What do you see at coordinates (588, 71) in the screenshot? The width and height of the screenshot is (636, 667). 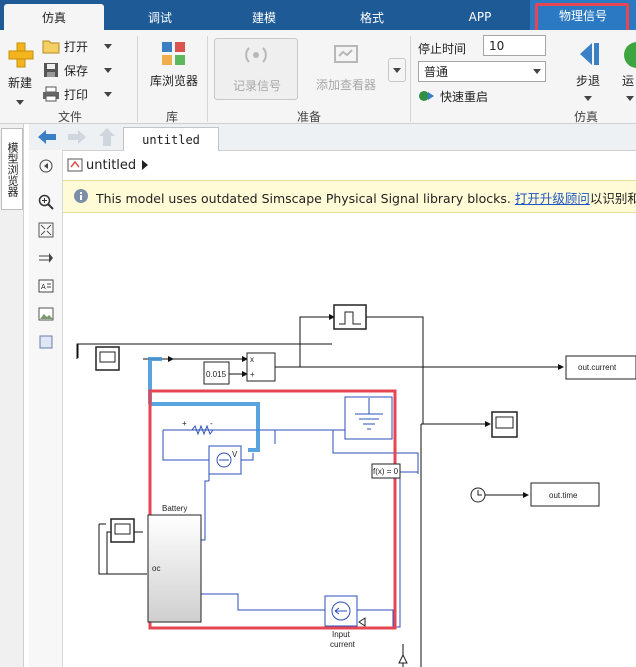 I see `step-back-button: 步退` at bounding box center [588, 71].